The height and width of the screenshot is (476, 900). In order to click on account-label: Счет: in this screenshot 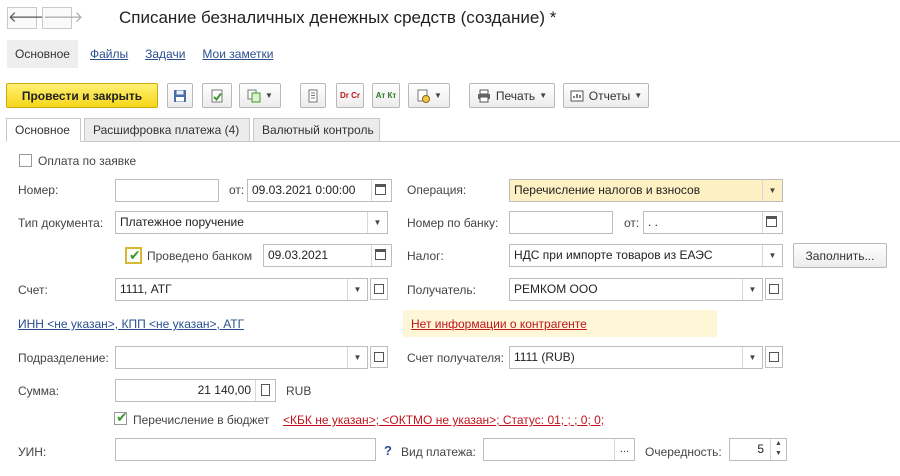, I will do `click(33, 290)`.